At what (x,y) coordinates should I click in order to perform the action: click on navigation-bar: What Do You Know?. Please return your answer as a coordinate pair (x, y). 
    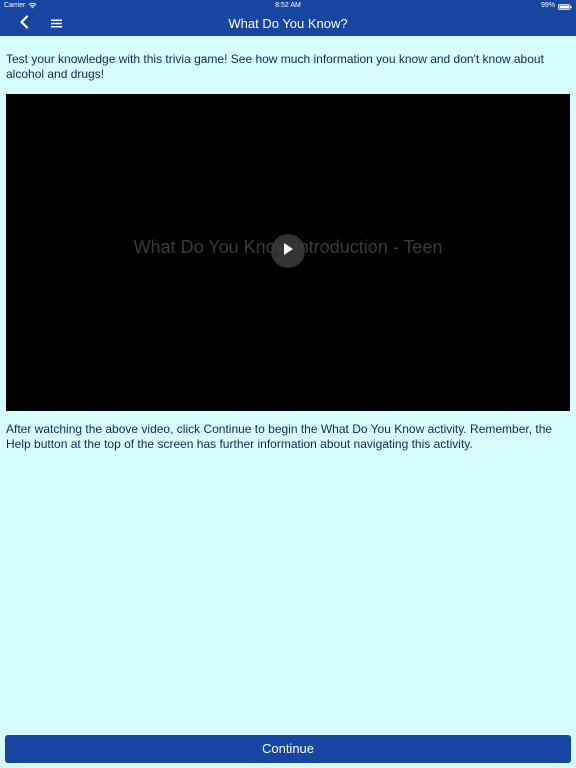
    Looking at the image, I should click on (288, 23).